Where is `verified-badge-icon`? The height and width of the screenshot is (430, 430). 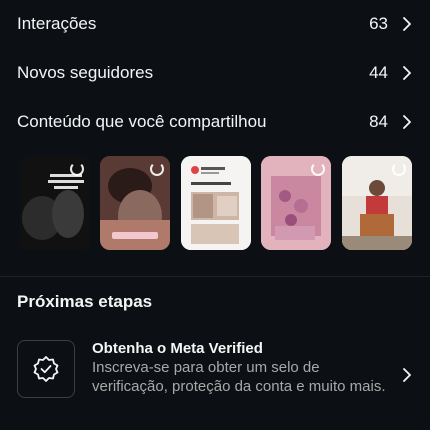
verified-badge-icon is located at coordinates (46, 369).